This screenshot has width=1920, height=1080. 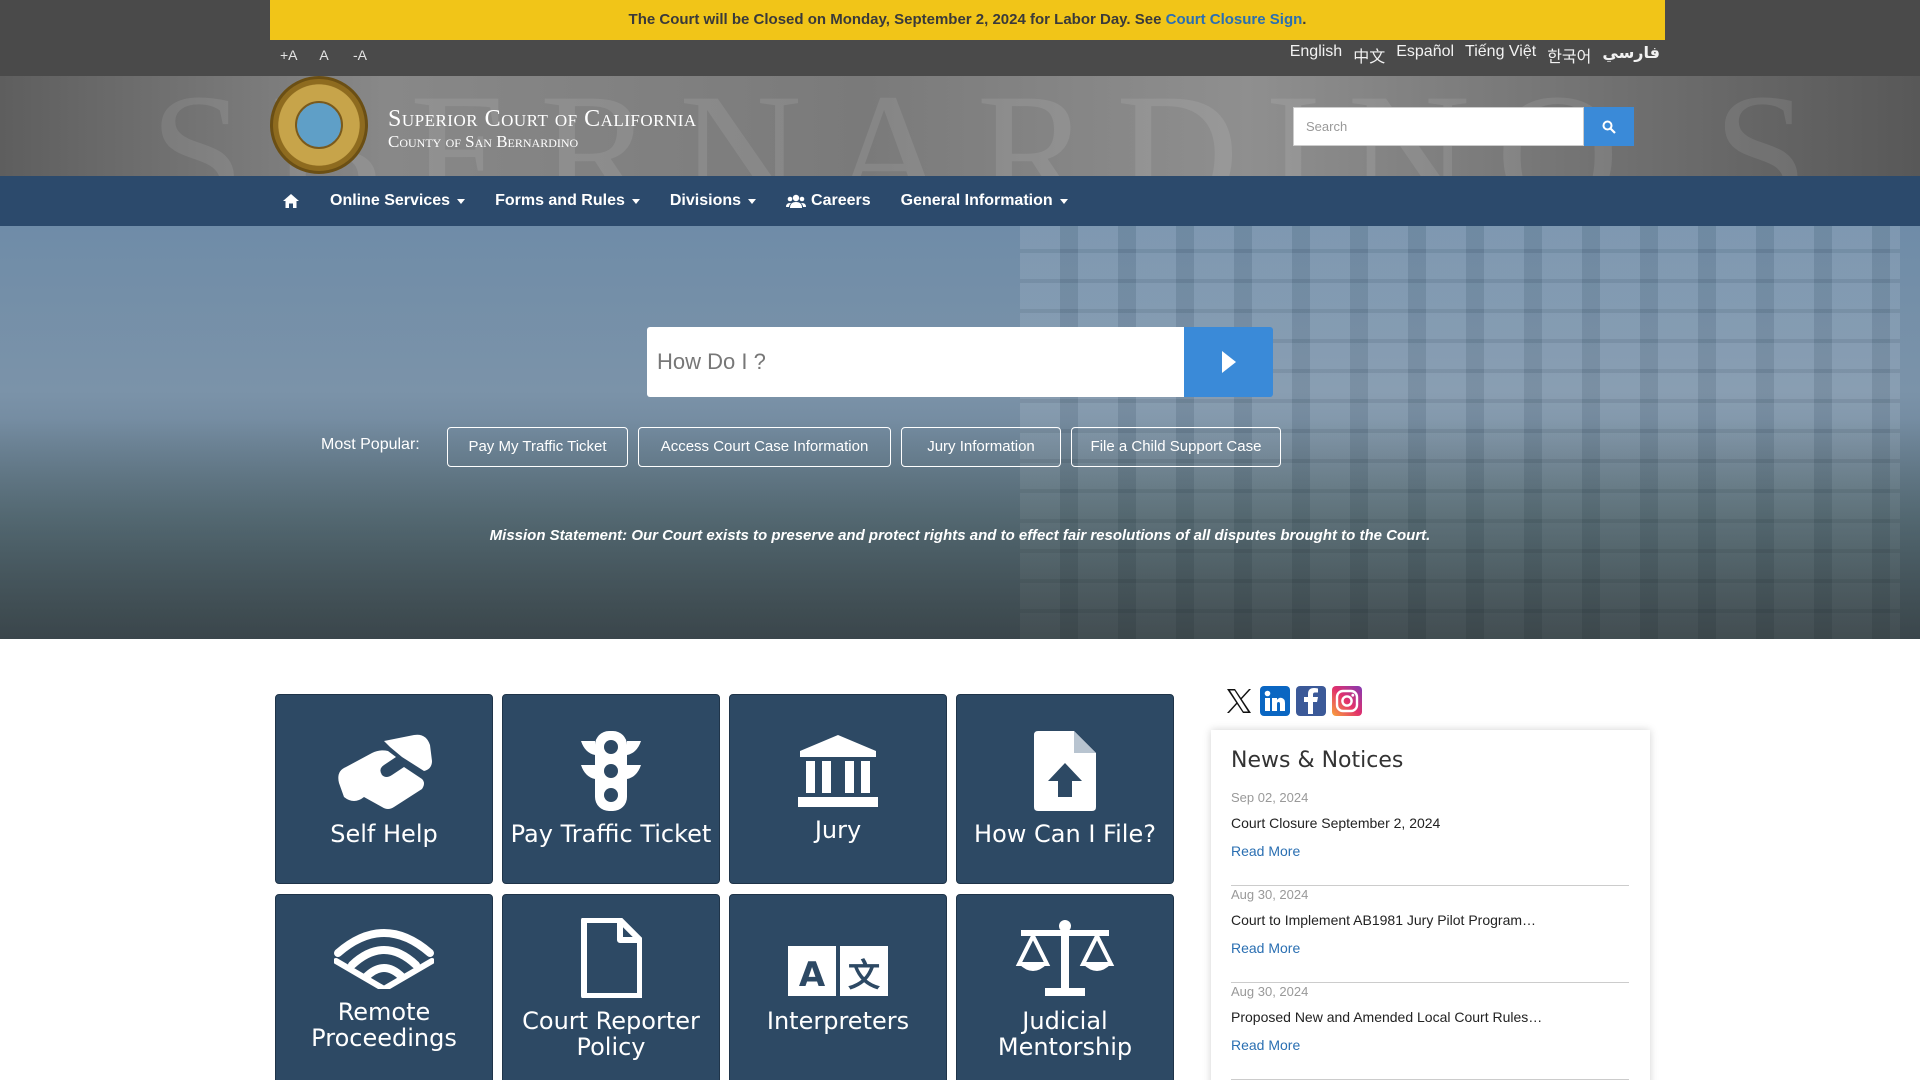 I want to click on facebook-icon, so click(x=1311, y=701).